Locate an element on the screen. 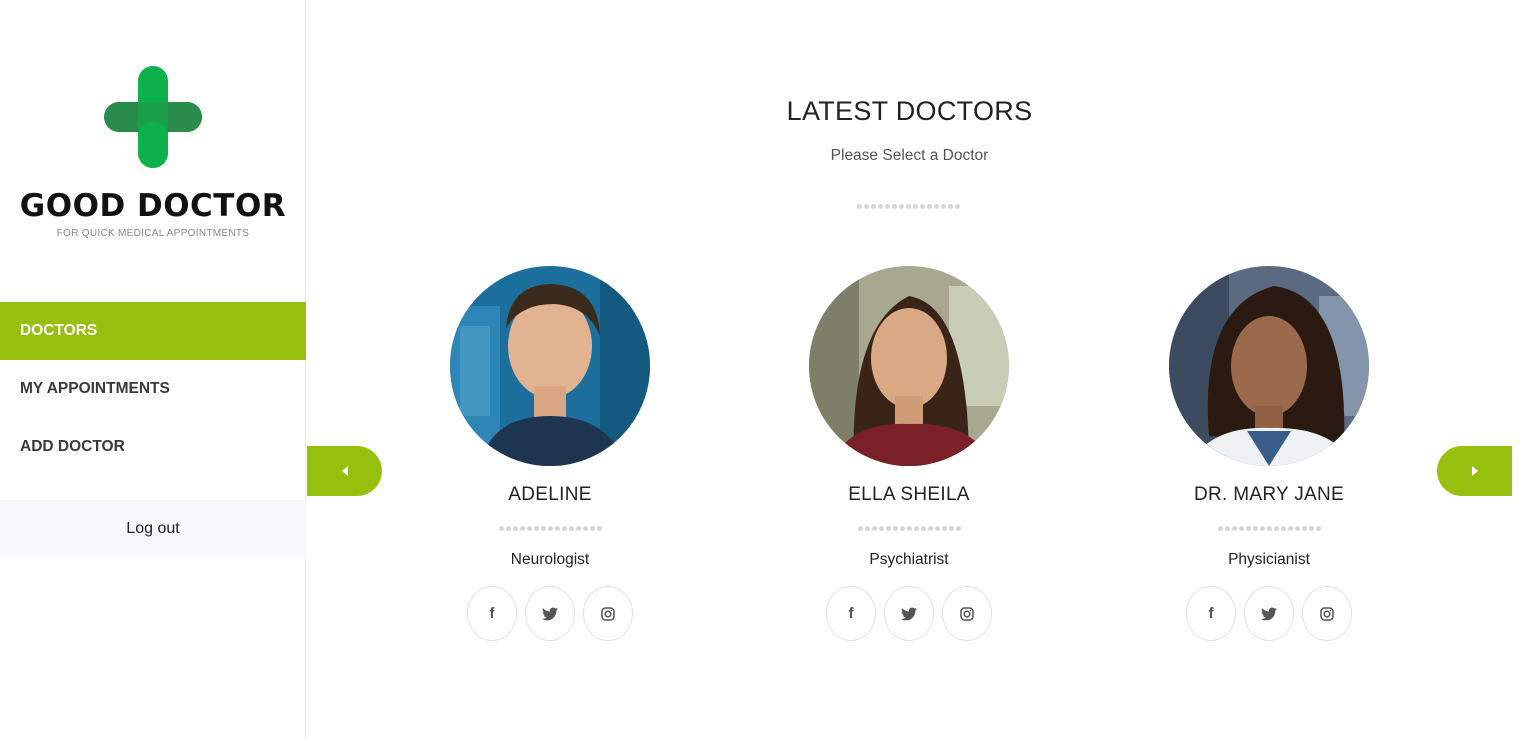 This screenshot has height=739, width=1536. doctor-specialty: Physicianist is located at coordinates (1269, 559).